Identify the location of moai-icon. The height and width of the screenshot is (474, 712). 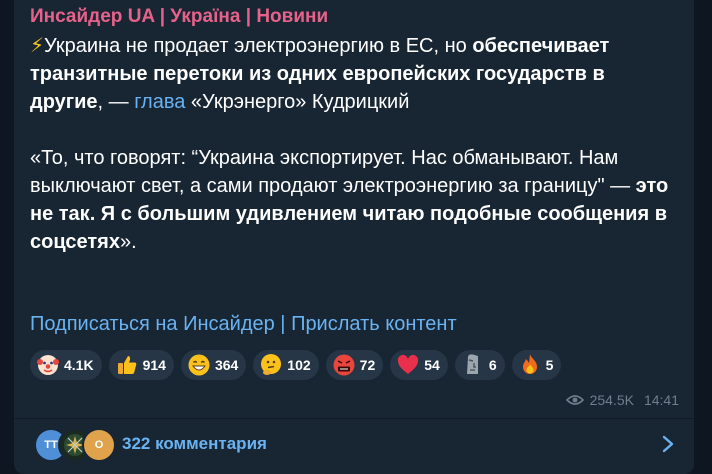
(472, 364).